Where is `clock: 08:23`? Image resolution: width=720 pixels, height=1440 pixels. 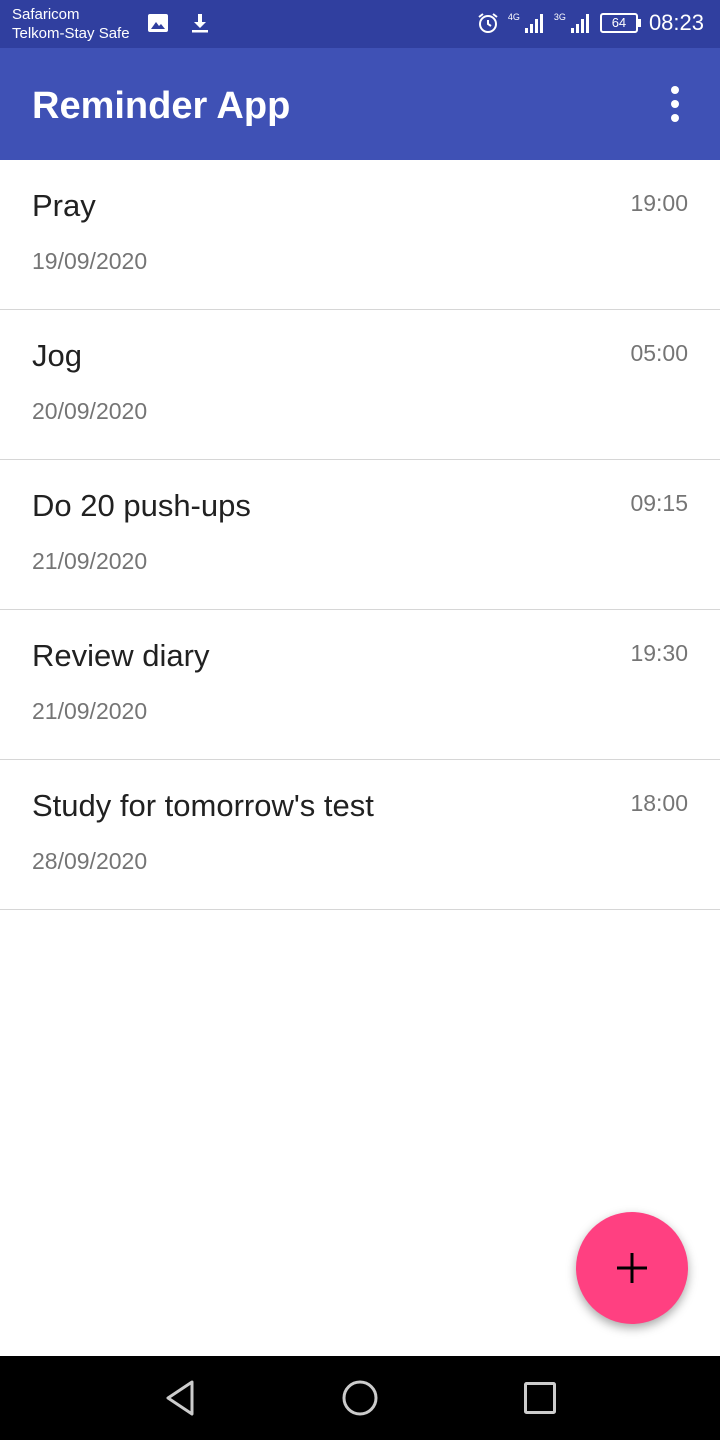 clock: 08:23 is located at coordinates (676, 22).